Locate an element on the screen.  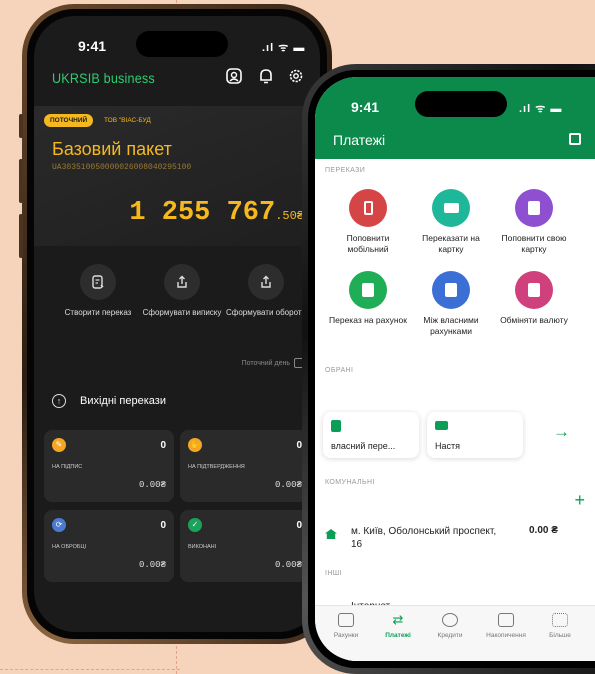
balance-decimal: .50₴ is located at coordinates (289, 216).